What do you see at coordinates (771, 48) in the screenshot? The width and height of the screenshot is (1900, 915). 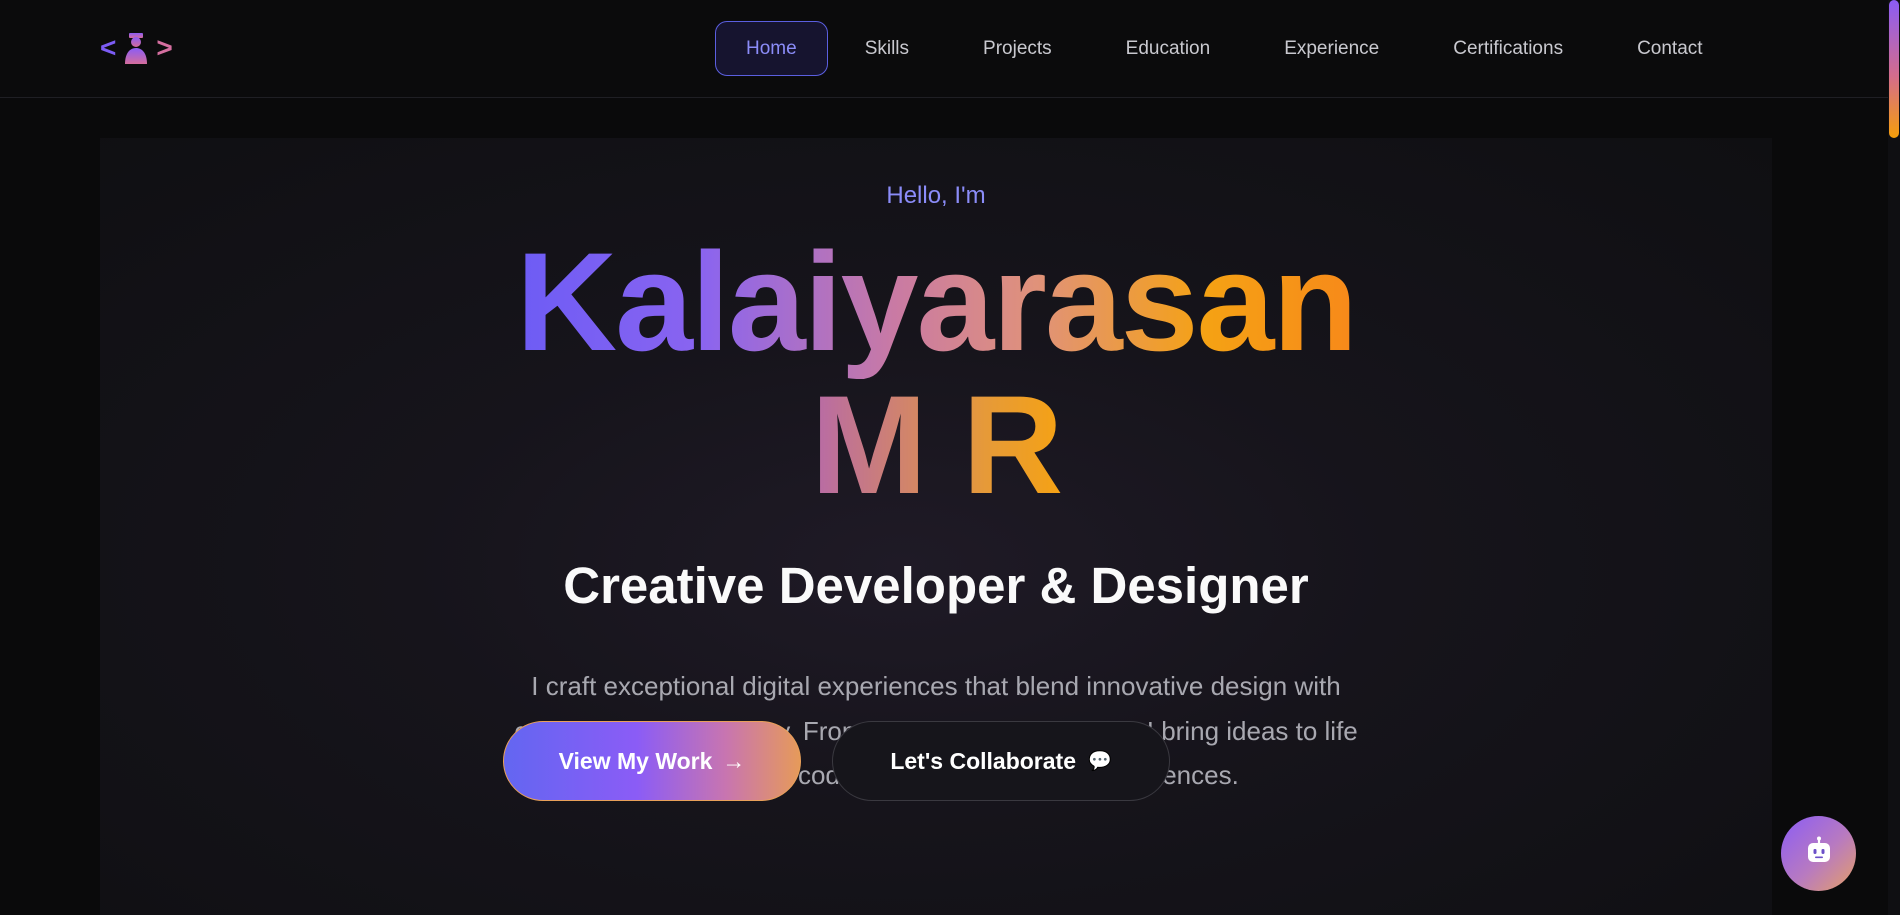 I see `nav-item-home: Home` at bounding box center [771, 48].